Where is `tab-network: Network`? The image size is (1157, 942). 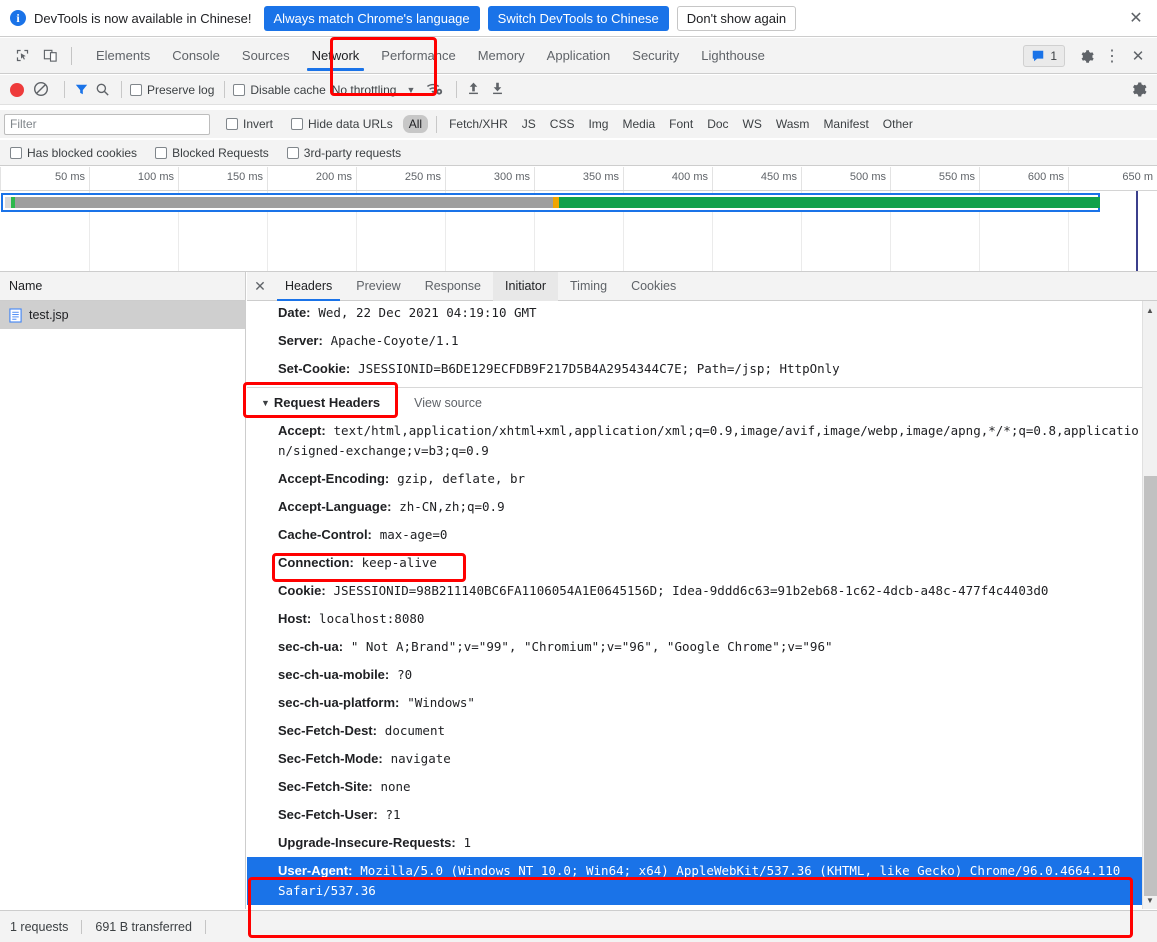 tab-network: Network is located at coordinates (336, 56).